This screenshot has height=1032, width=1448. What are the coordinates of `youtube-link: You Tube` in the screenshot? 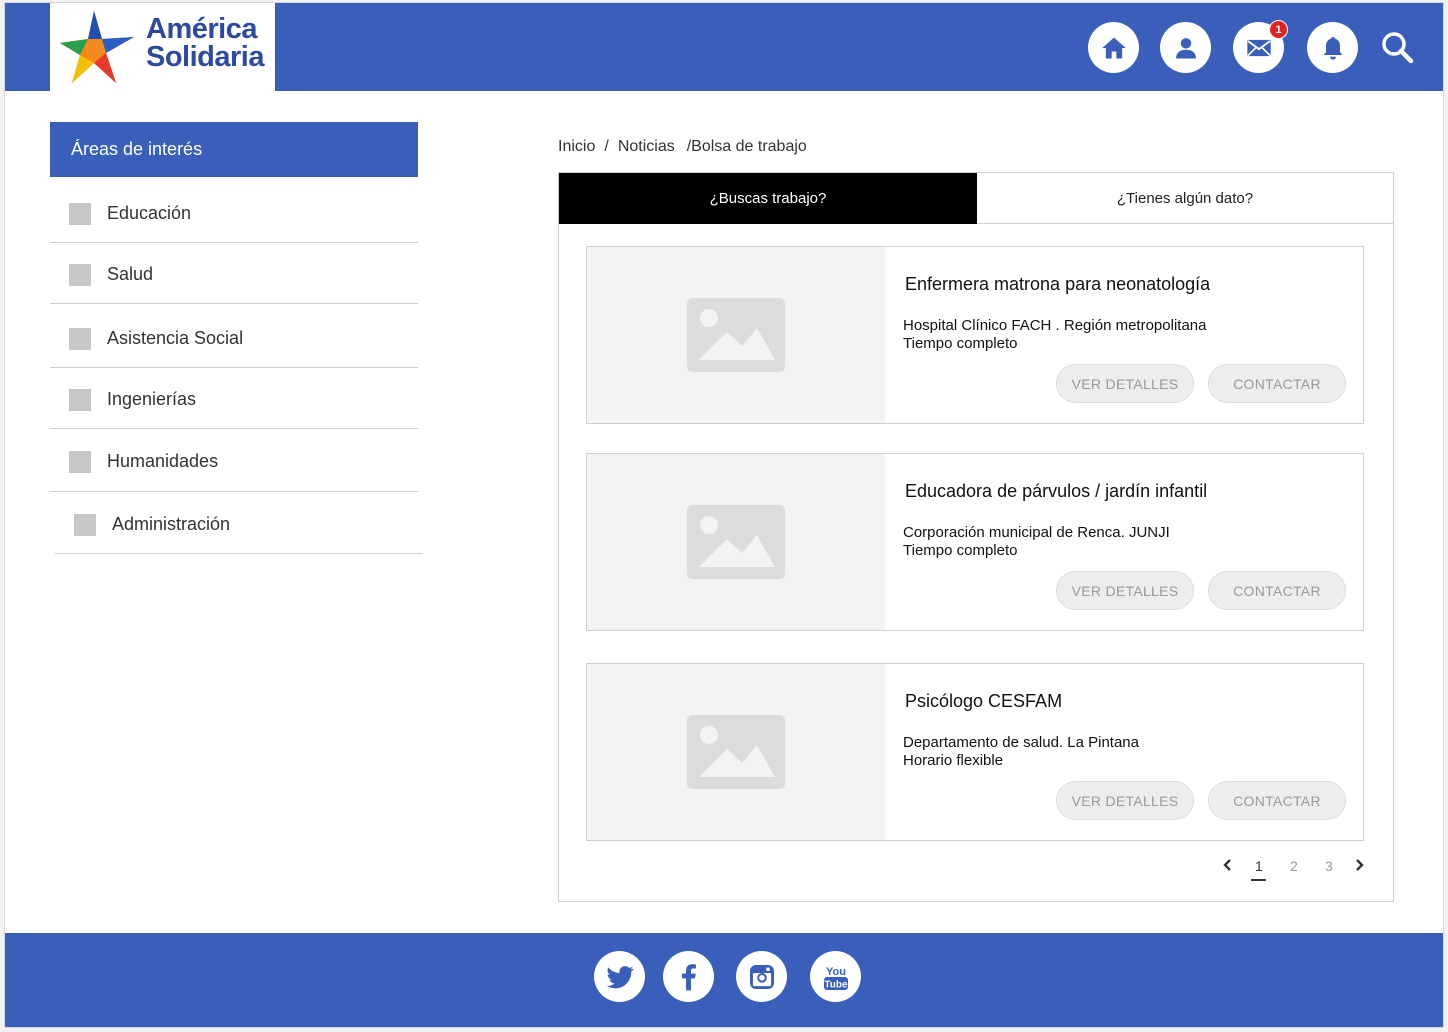 It's located at (835, 976).